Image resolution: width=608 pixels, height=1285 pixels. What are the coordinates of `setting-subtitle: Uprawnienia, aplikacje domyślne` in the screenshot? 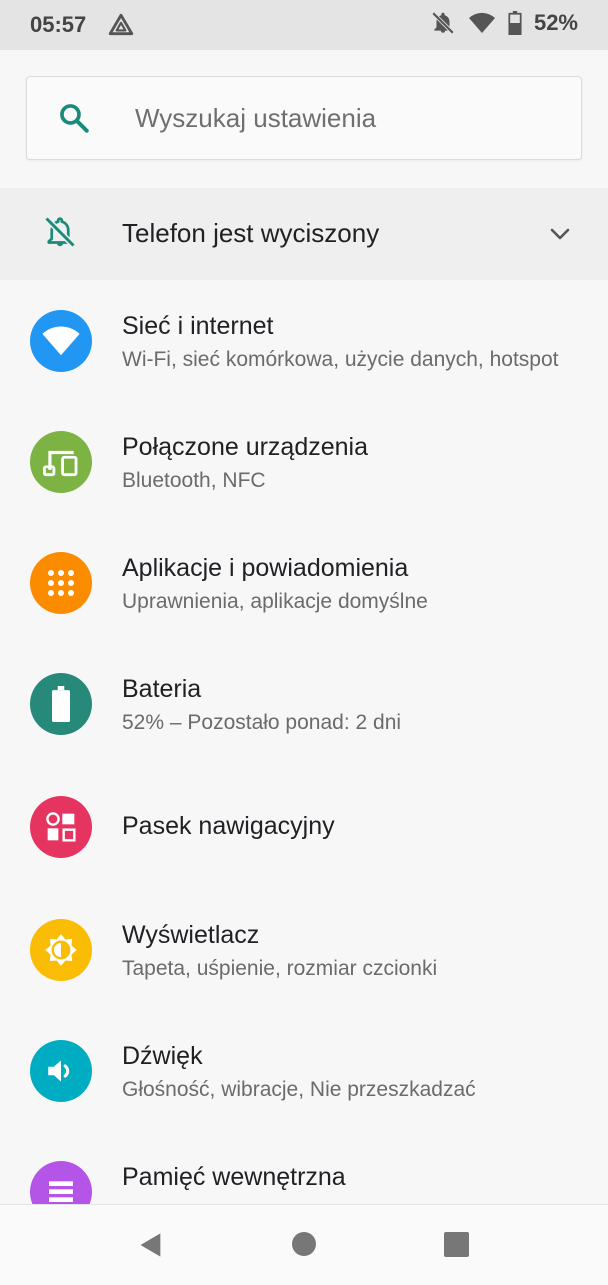 It's located at (275, 601).